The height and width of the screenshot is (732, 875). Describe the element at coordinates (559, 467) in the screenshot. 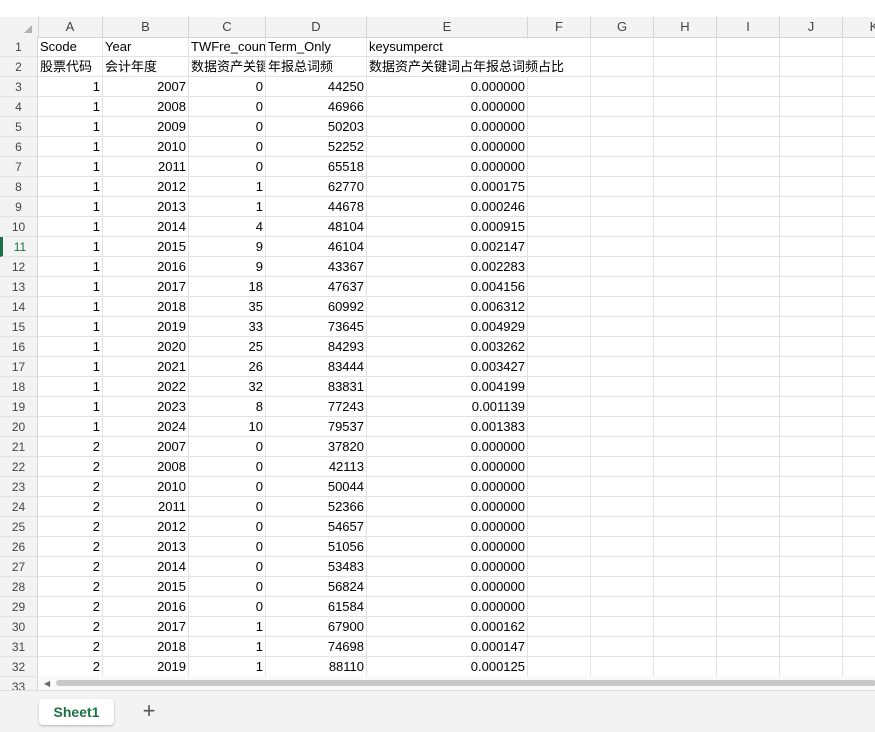

I see `cell-f22` at that location.